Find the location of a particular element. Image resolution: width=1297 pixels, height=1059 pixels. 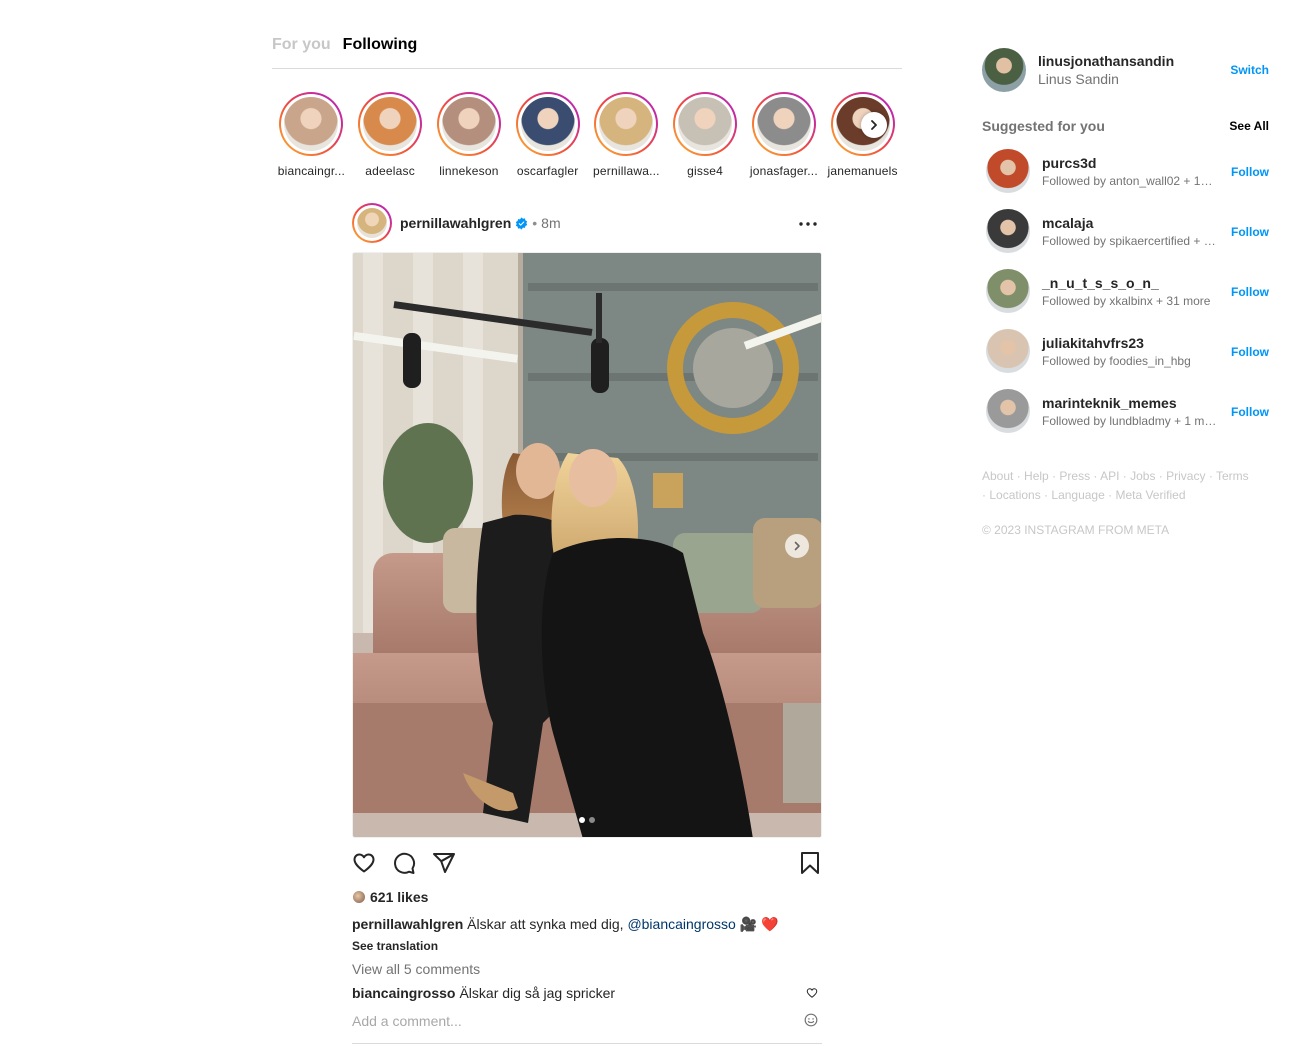

tab-following: Following is located at coordinates (380, 52).